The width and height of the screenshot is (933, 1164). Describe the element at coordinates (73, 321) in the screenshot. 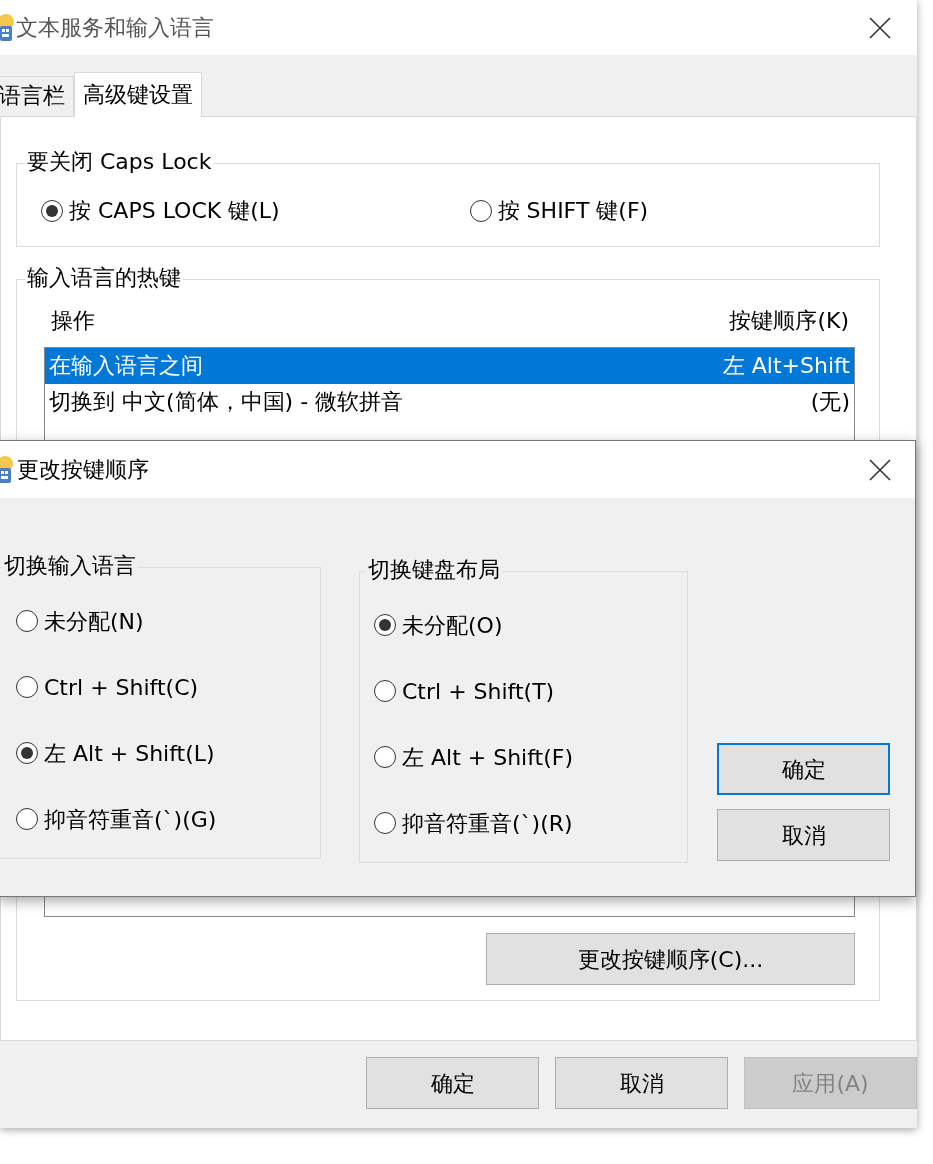

I see `column-header: 操作` at that location.